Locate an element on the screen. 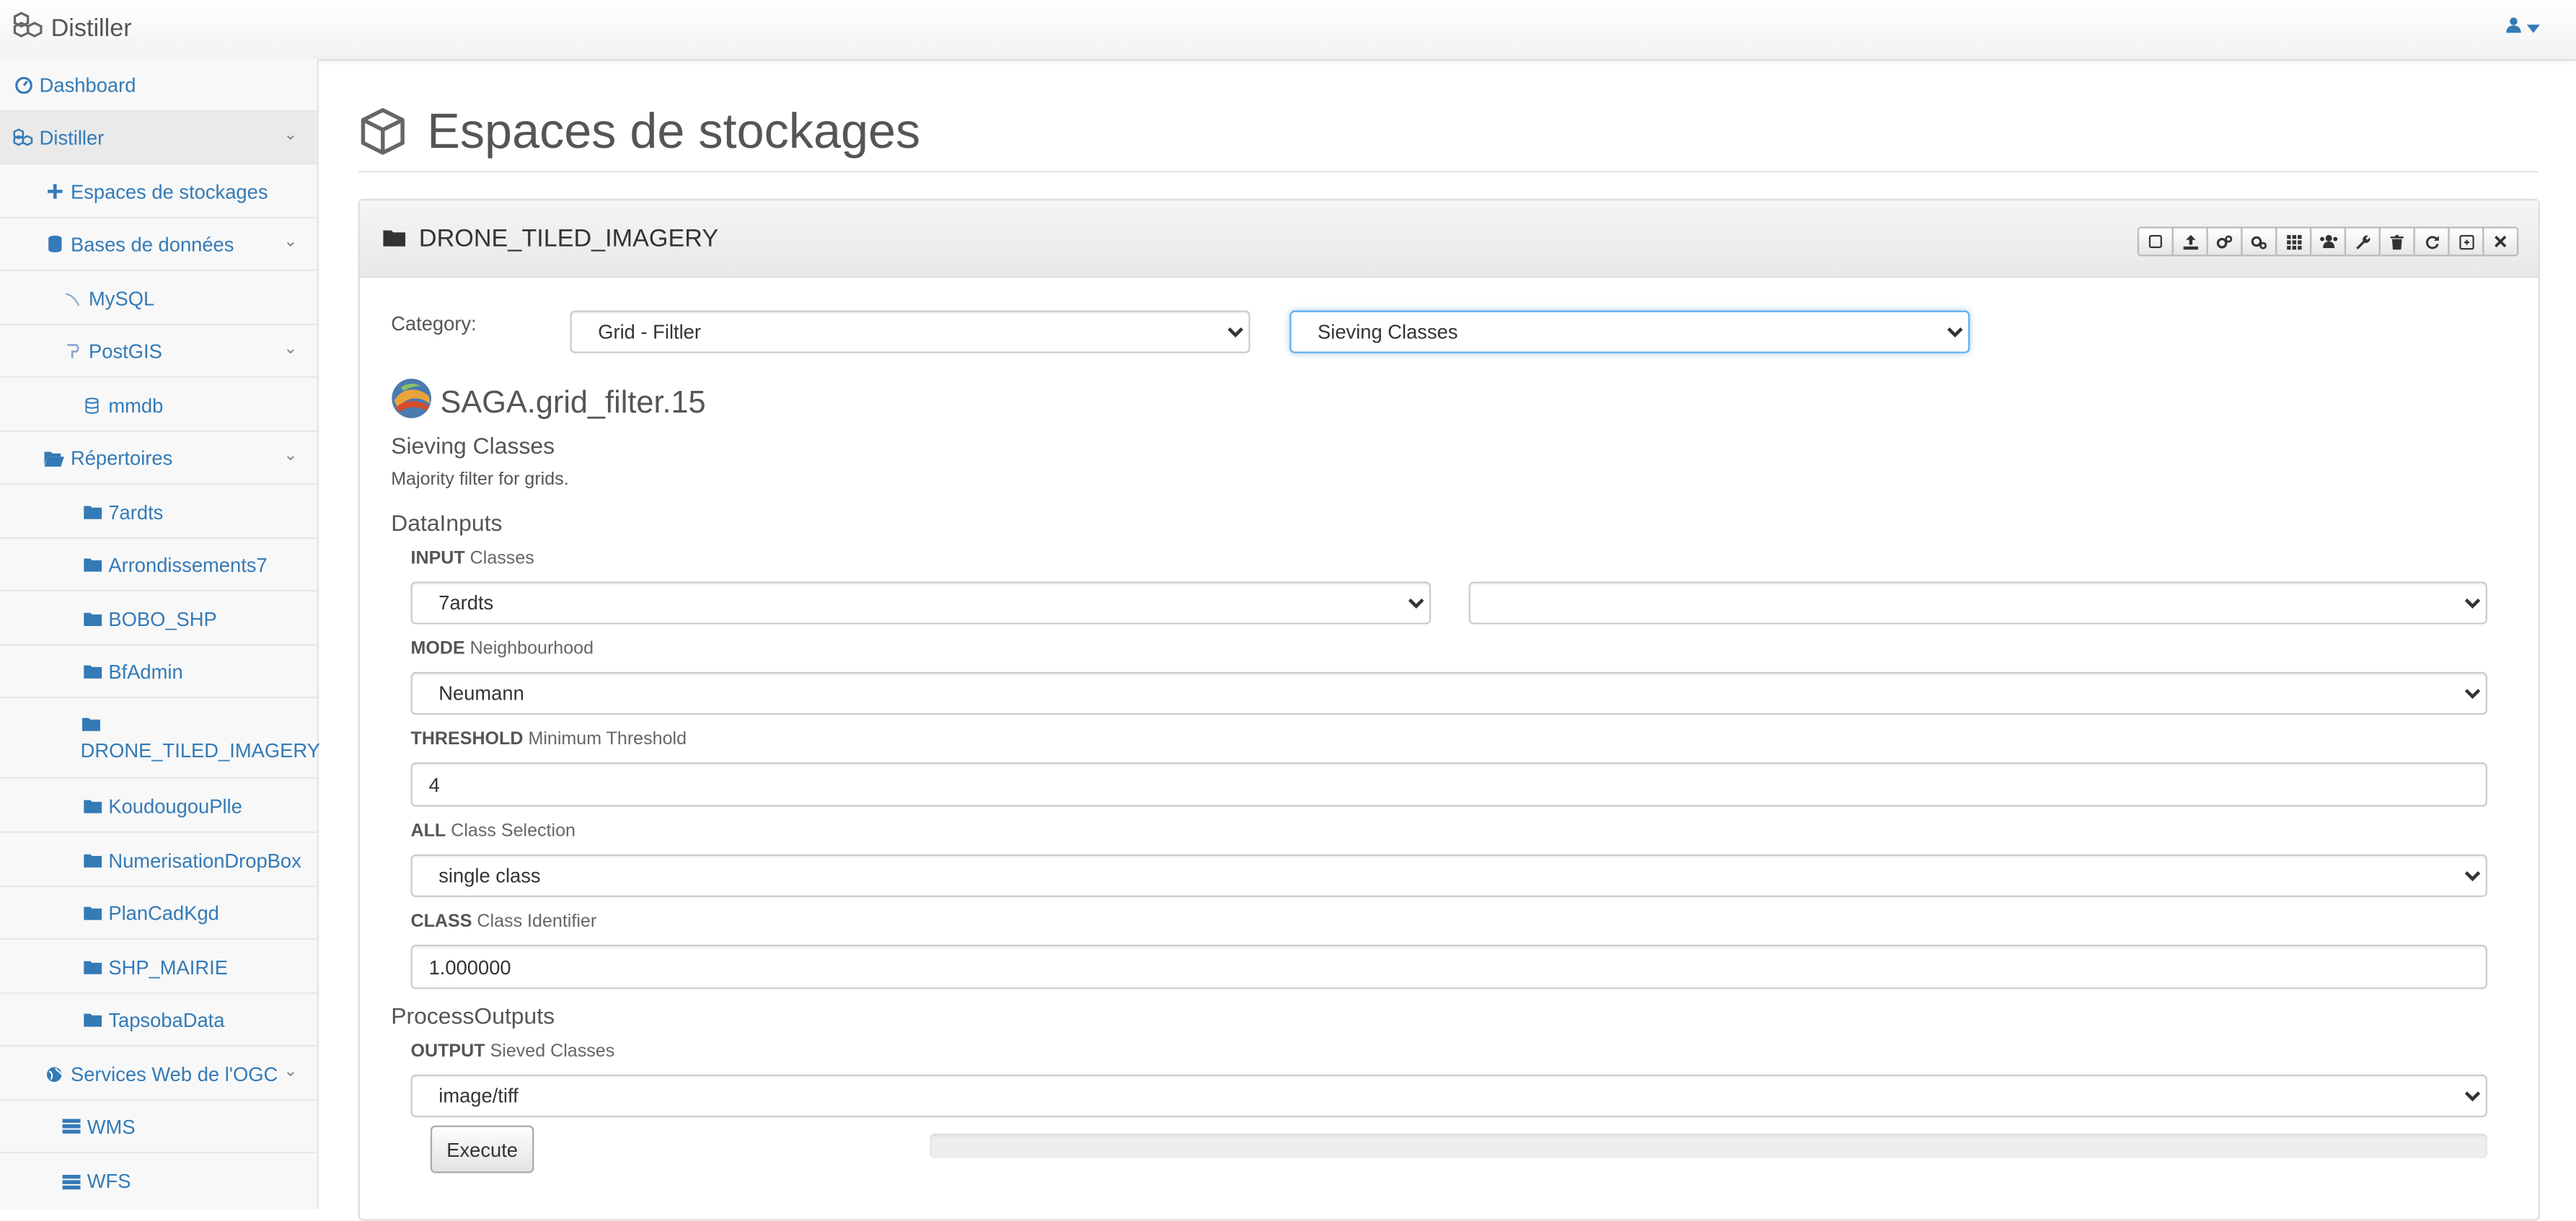  all-label: ALL Class Selection is located at coordinates (492, 831).